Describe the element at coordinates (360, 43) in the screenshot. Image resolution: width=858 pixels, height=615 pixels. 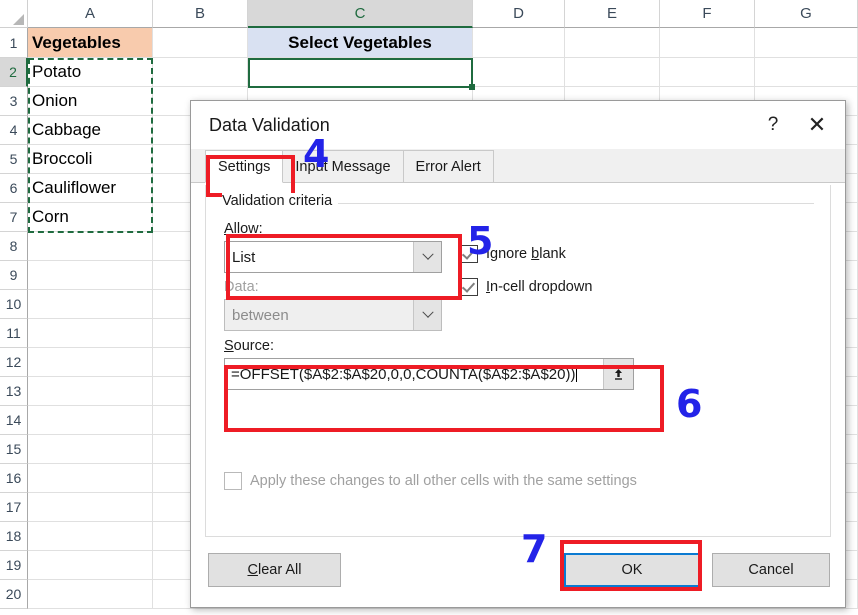
I see `cell-C1: Select Vegetables` at that location.